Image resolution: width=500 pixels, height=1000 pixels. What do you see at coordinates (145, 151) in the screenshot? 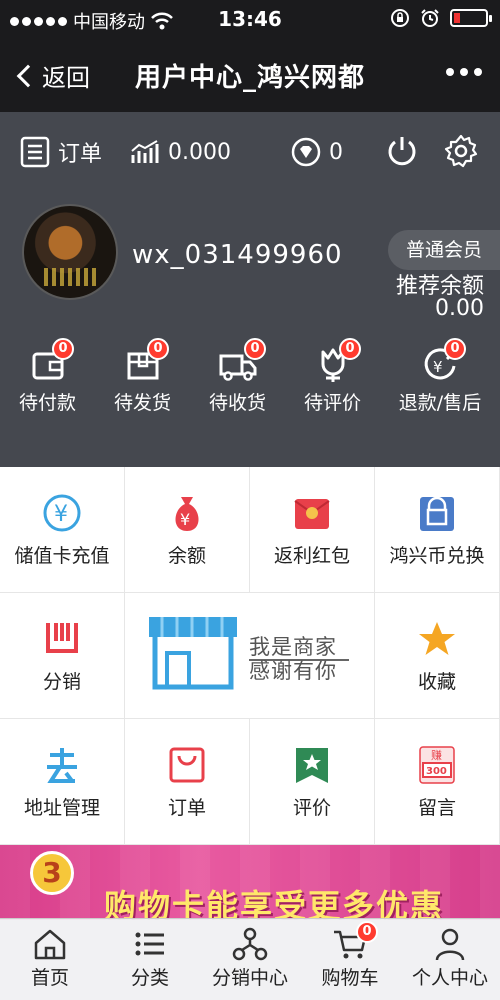
I see `points-chart-icon` at bounding box center [145, 151].